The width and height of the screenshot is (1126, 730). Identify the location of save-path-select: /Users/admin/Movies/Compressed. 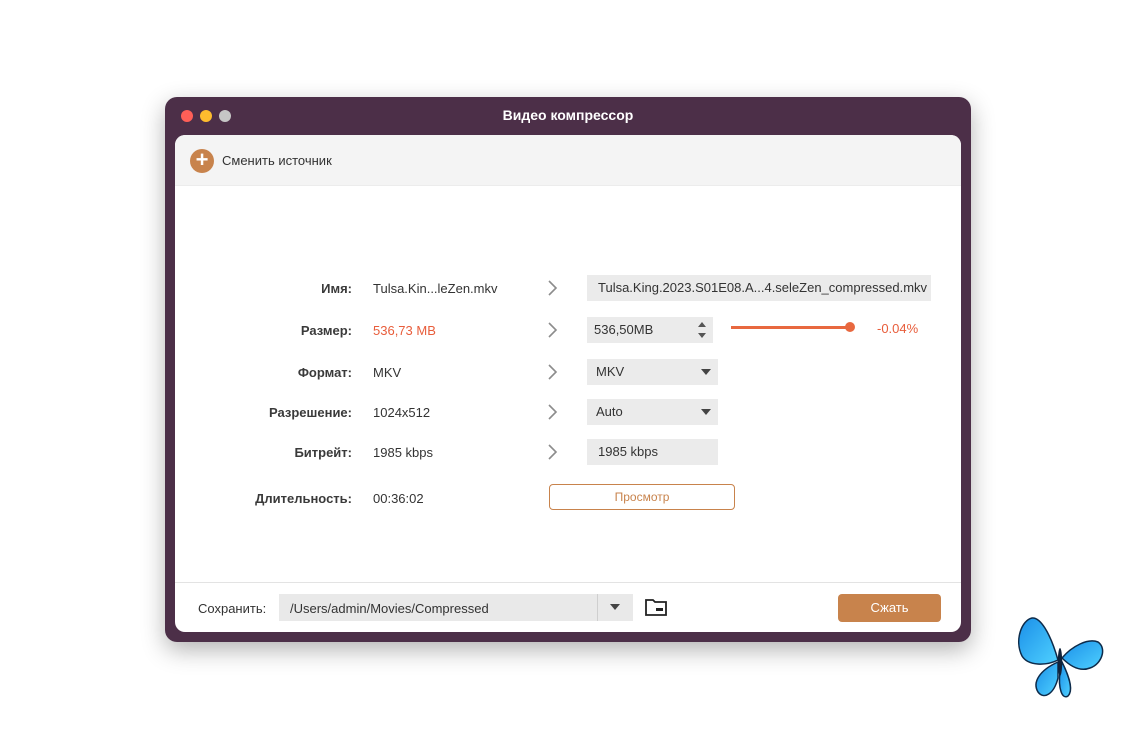
(456, 607).